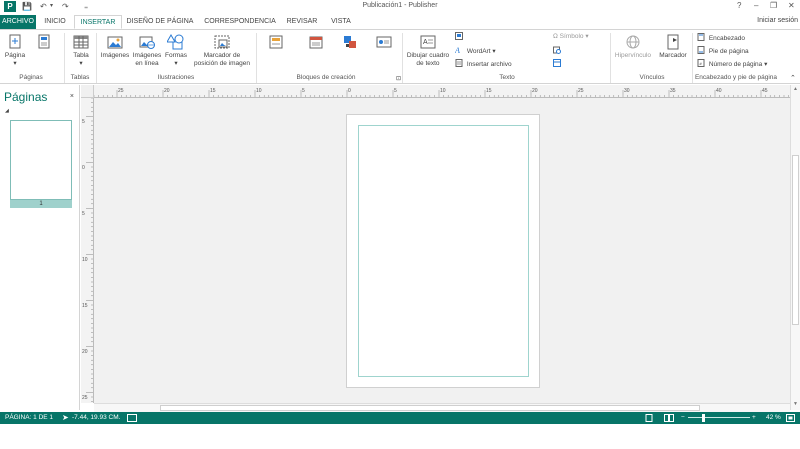  I want to click on horizontal-scroll-thumb, so click(430, 408).